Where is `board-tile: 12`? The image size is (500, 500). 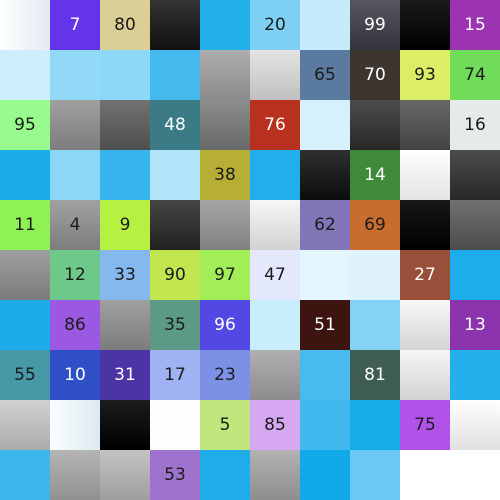 board-tile: 12 is located at coordinates (75, 275).